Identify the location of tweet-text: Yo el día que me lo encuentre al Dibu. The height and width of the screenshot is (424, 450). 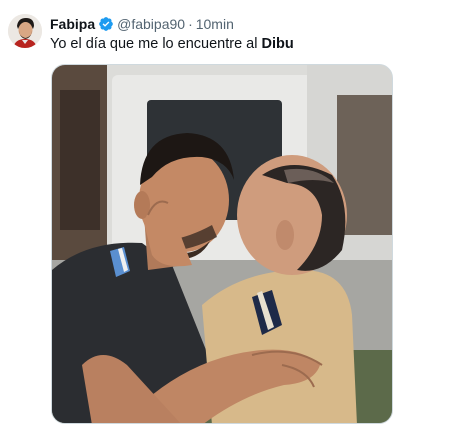
(172, 44).